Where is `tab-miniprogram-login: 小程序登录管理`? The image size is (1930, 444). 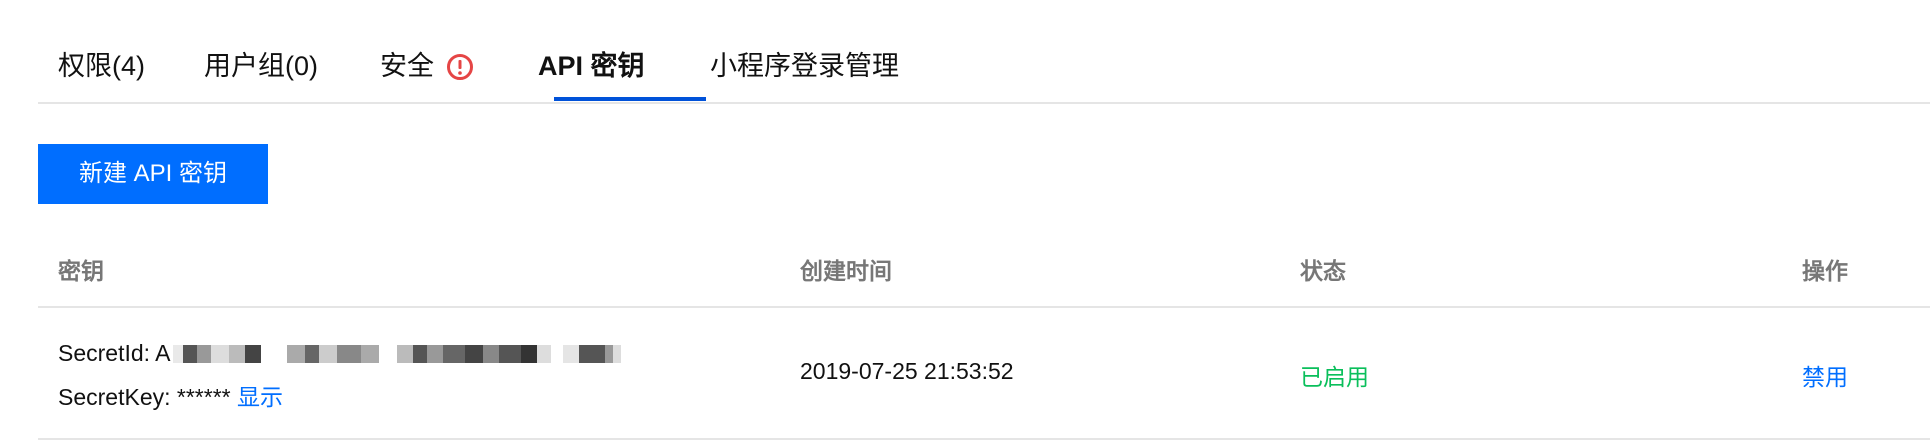 tab-miniprogram-login: 小程序登录管理 is located at coordinates (804, 66).